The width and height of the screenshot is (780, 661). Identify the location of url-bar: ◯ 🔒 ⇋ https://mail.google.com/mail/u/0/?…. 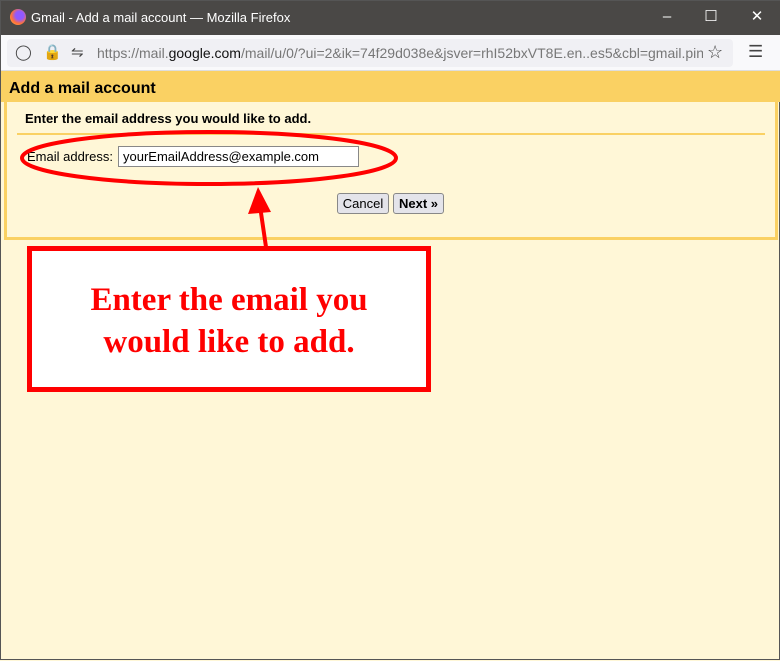
(370, 53).